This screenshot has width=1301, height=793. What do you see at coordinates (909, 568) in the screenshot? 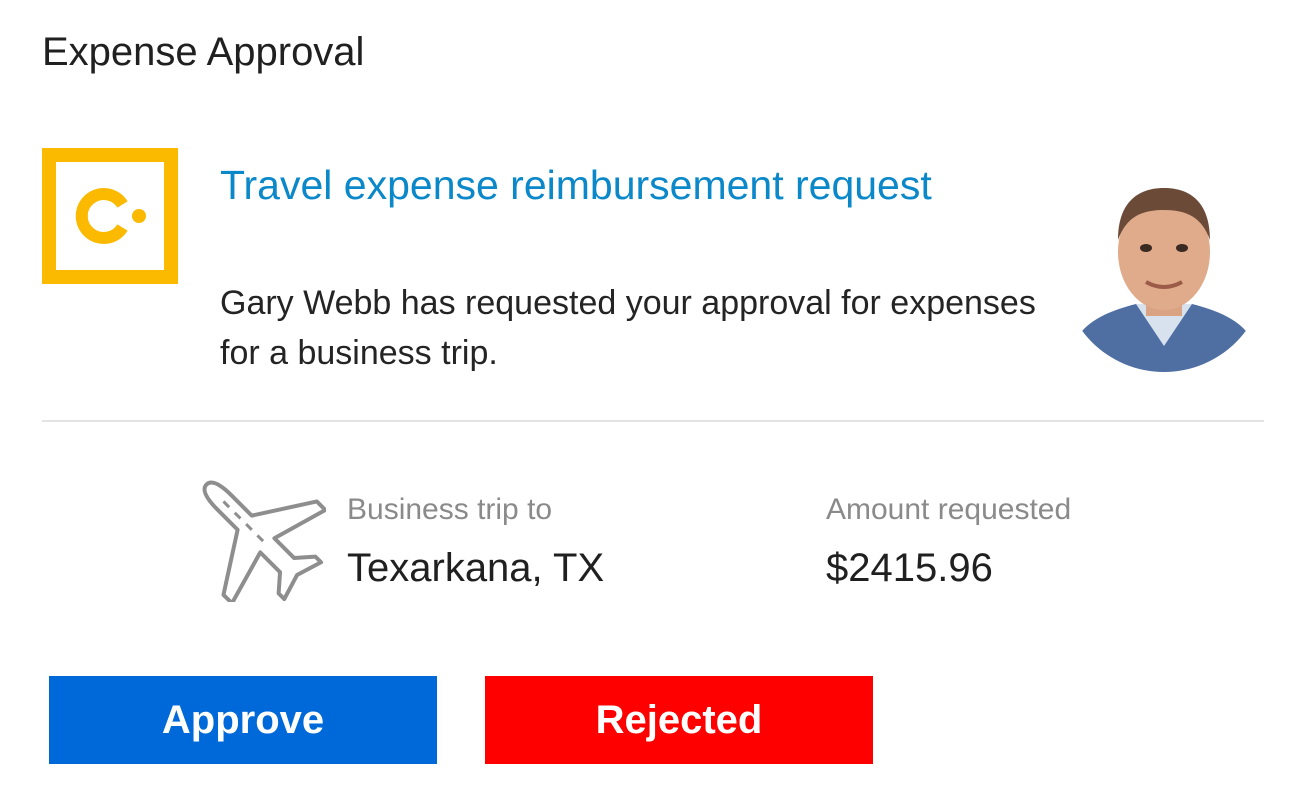
I see `amount-value: $2415.96` at bounding box center [909, 568].